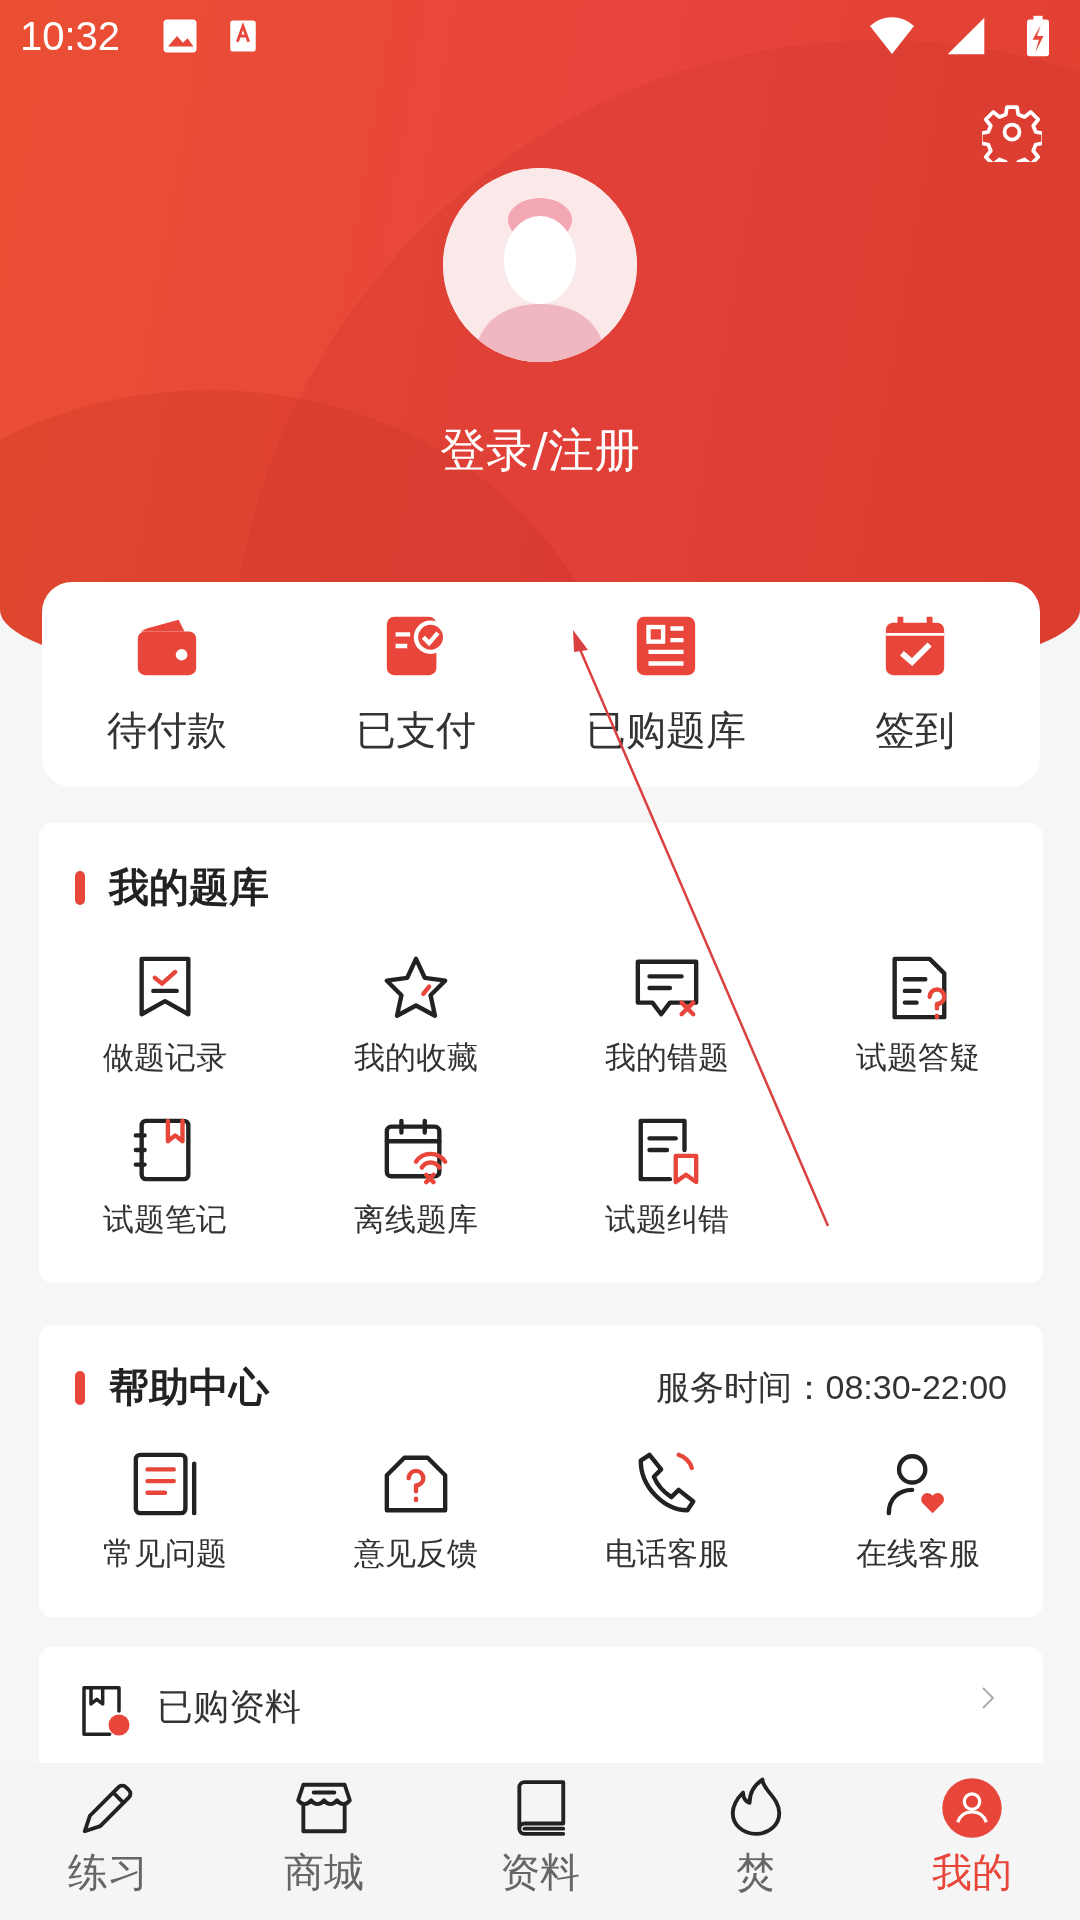 This screenshot has width=1080, height=1920. I want to click on nav-tab: 焚, so click(756, 1841).